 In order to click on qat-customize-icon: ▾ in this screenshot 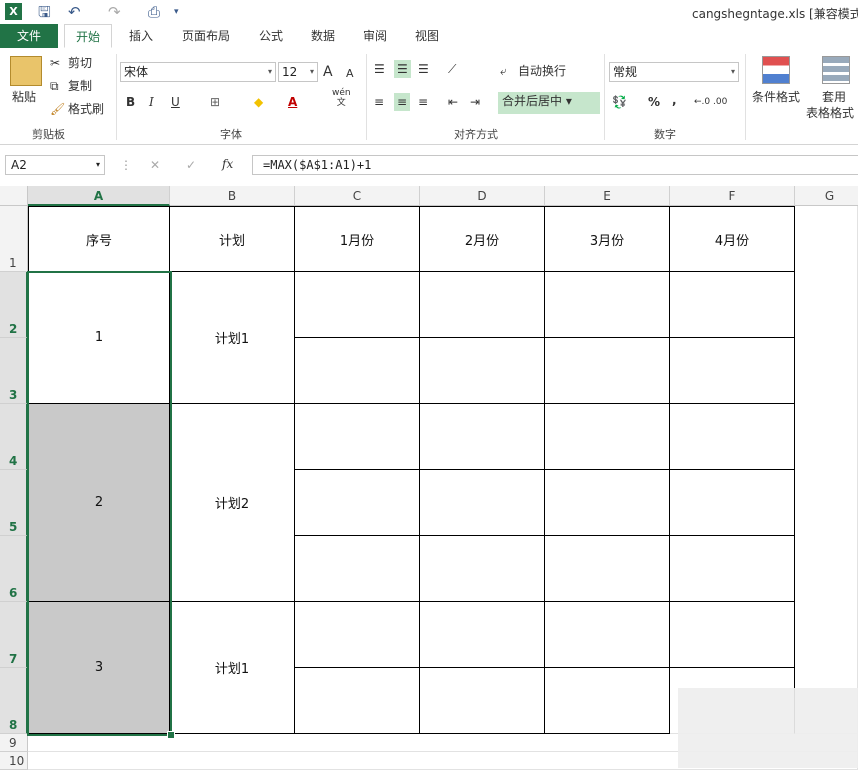, I will do `click(176, 12)`.